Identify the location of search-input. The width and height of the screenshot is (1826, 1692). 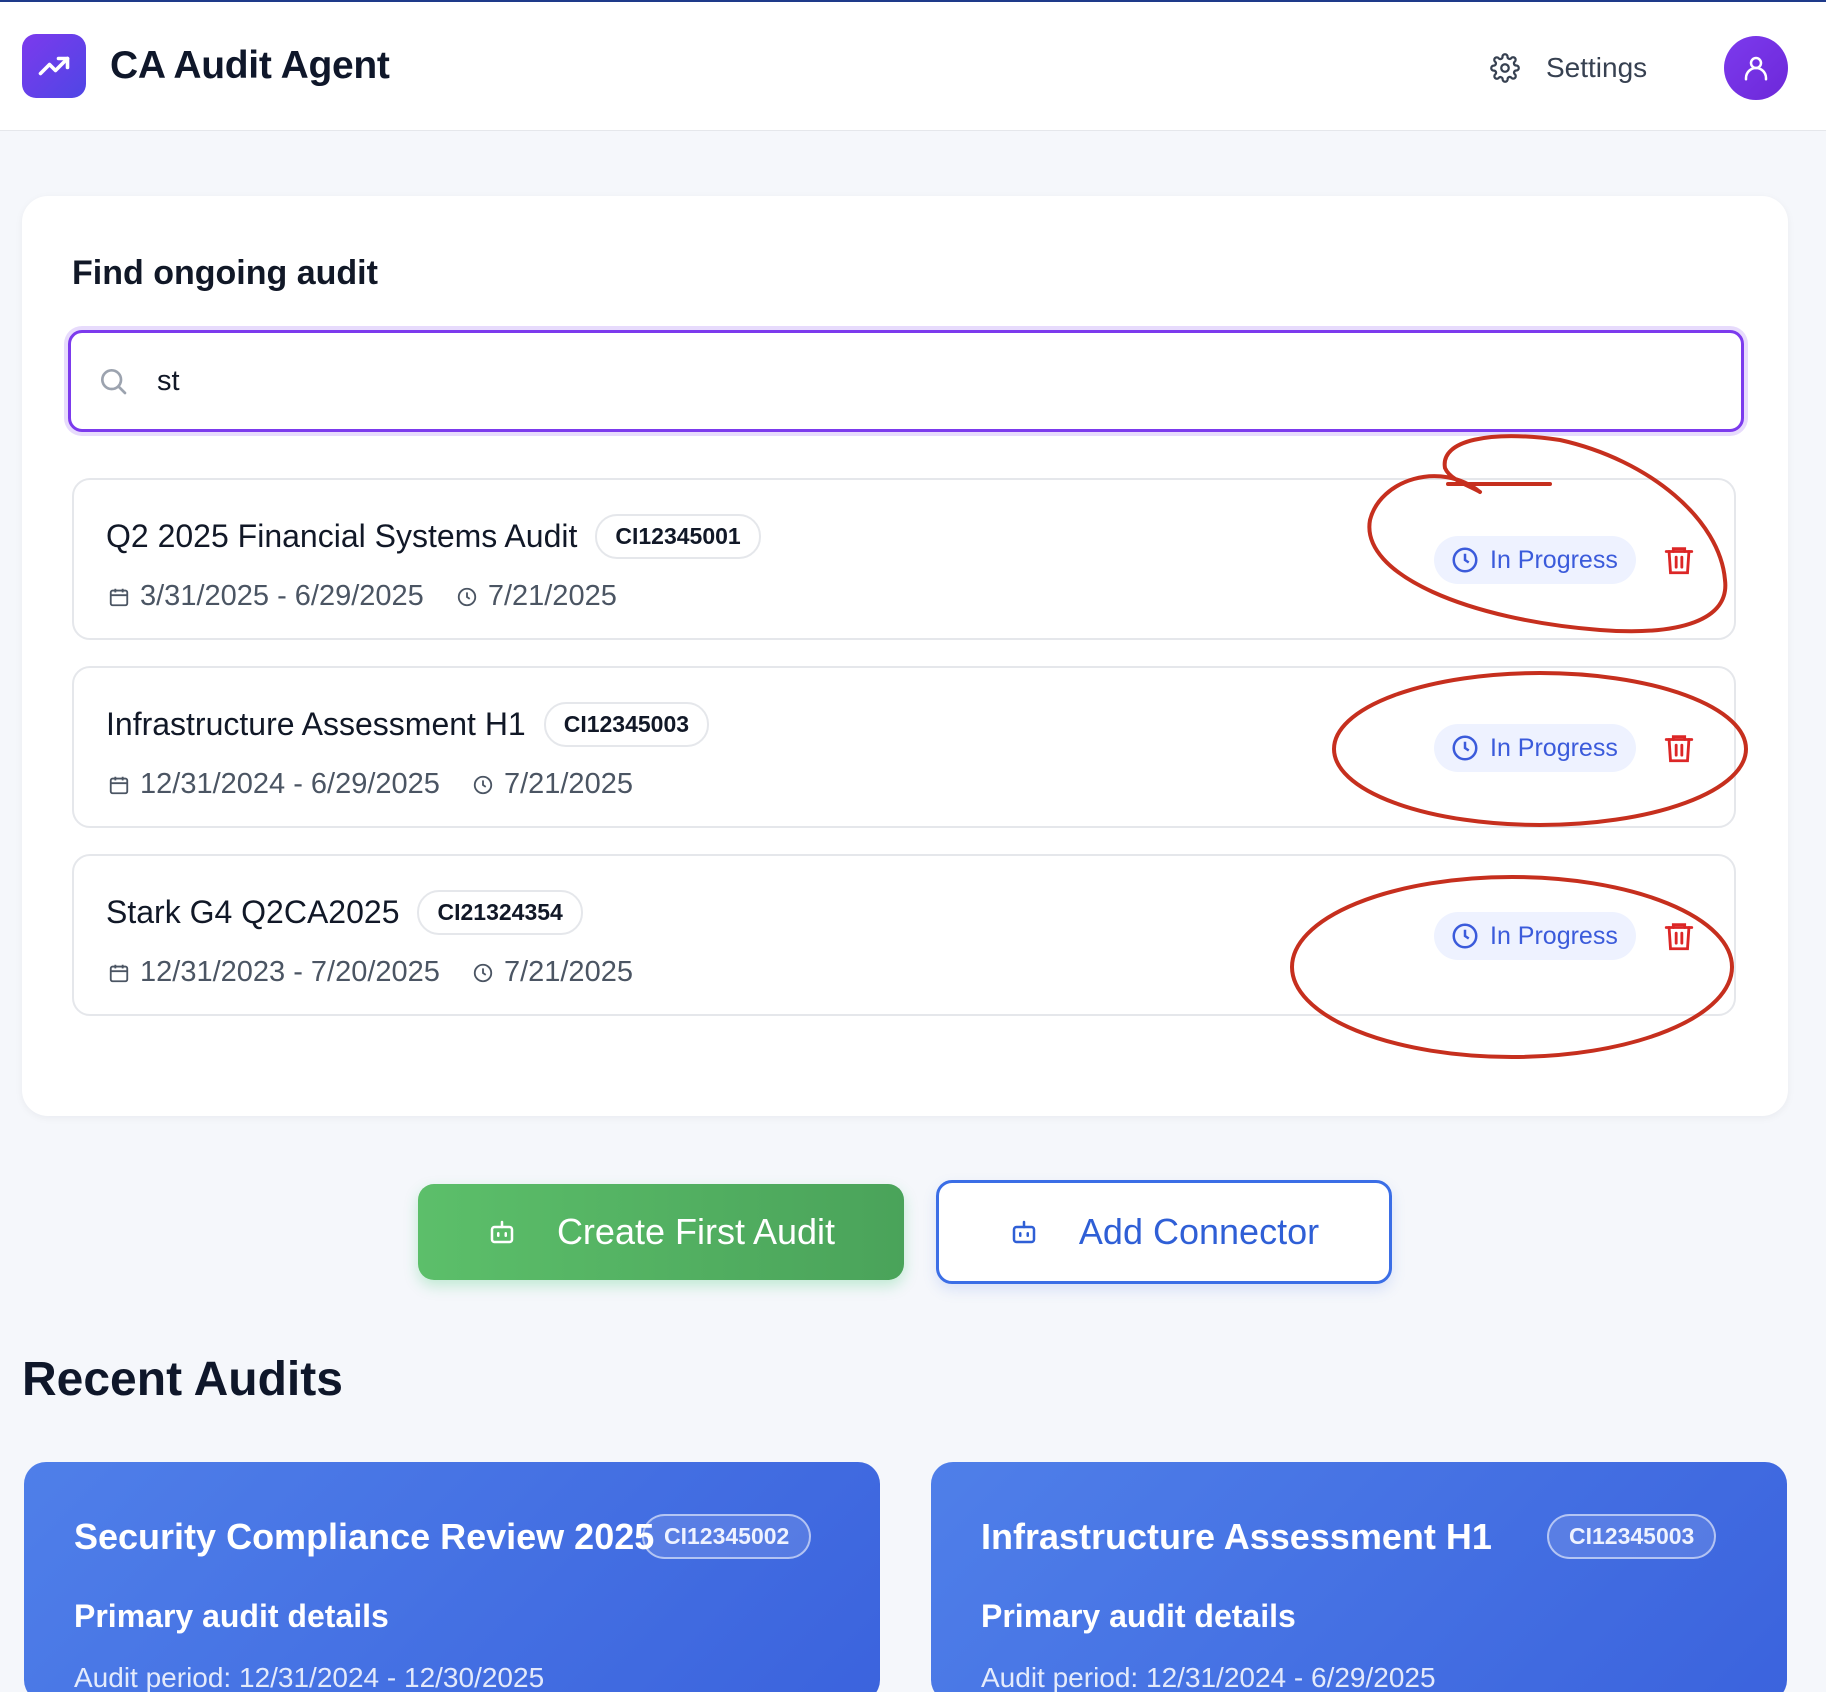
(937, 381).